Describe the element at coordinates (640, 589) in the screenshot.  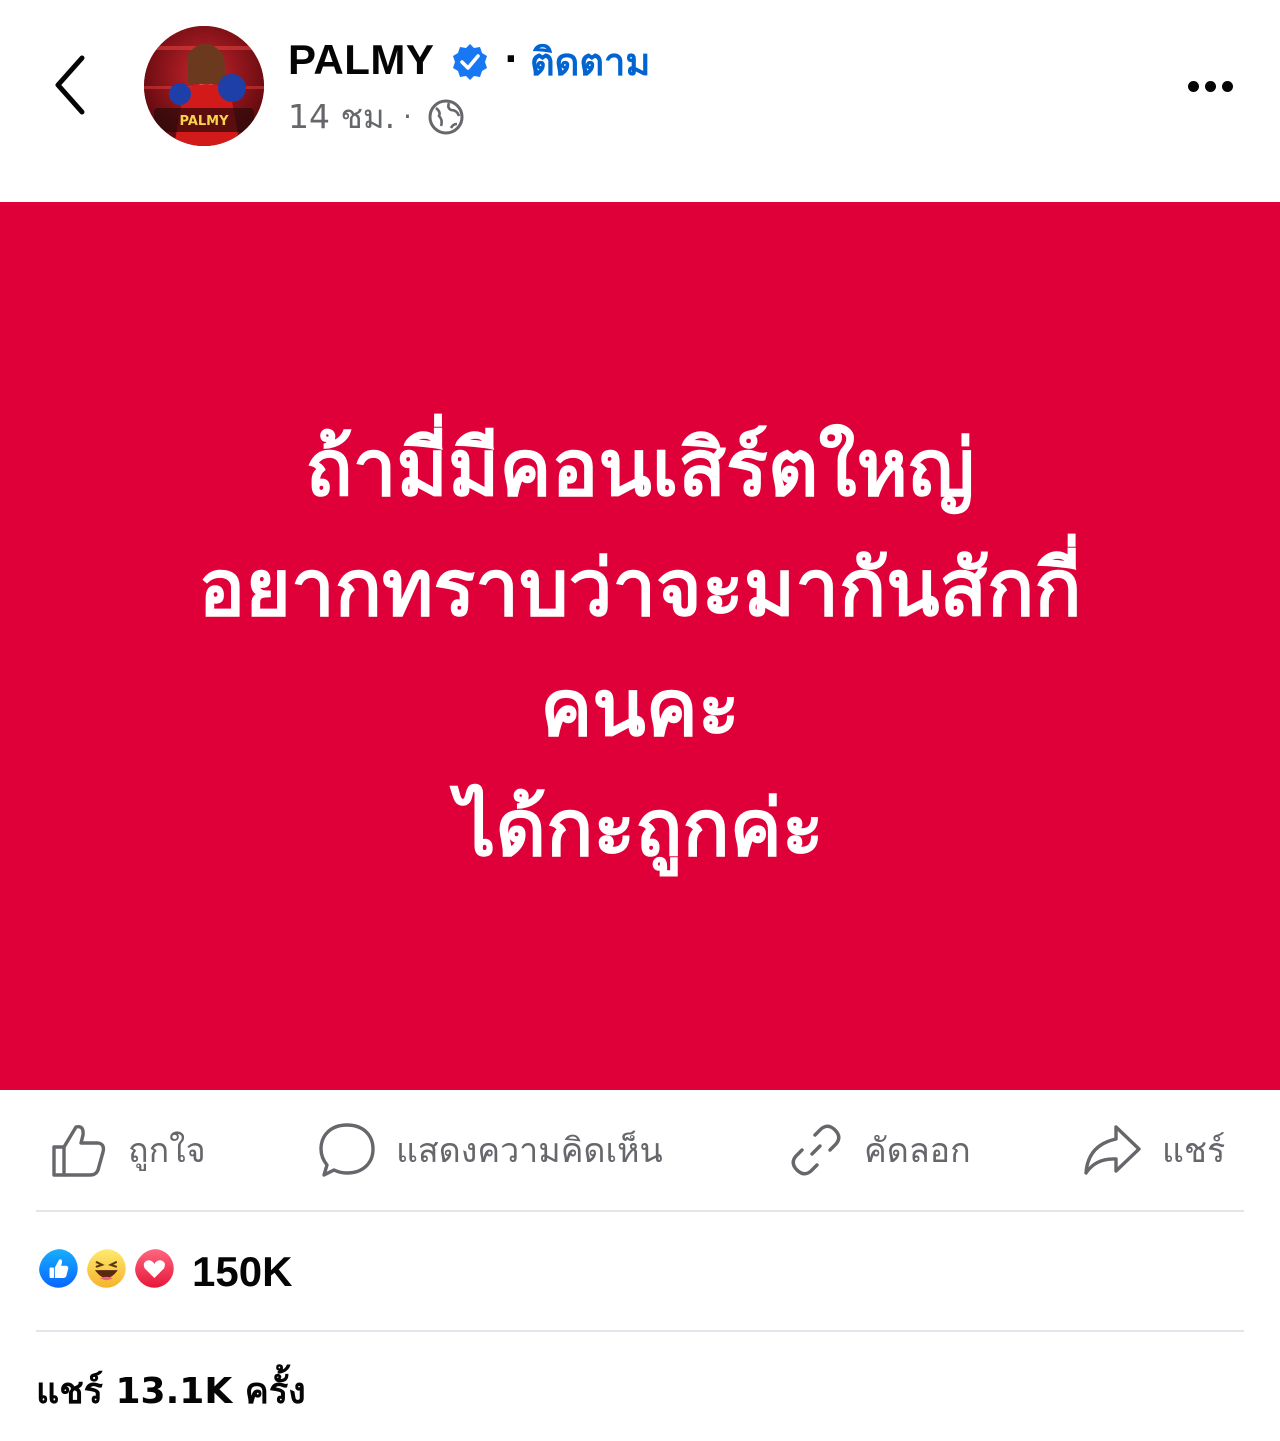
I see `post-message-line: อยากทราบว่าจะมากันสักกี่` at that location.